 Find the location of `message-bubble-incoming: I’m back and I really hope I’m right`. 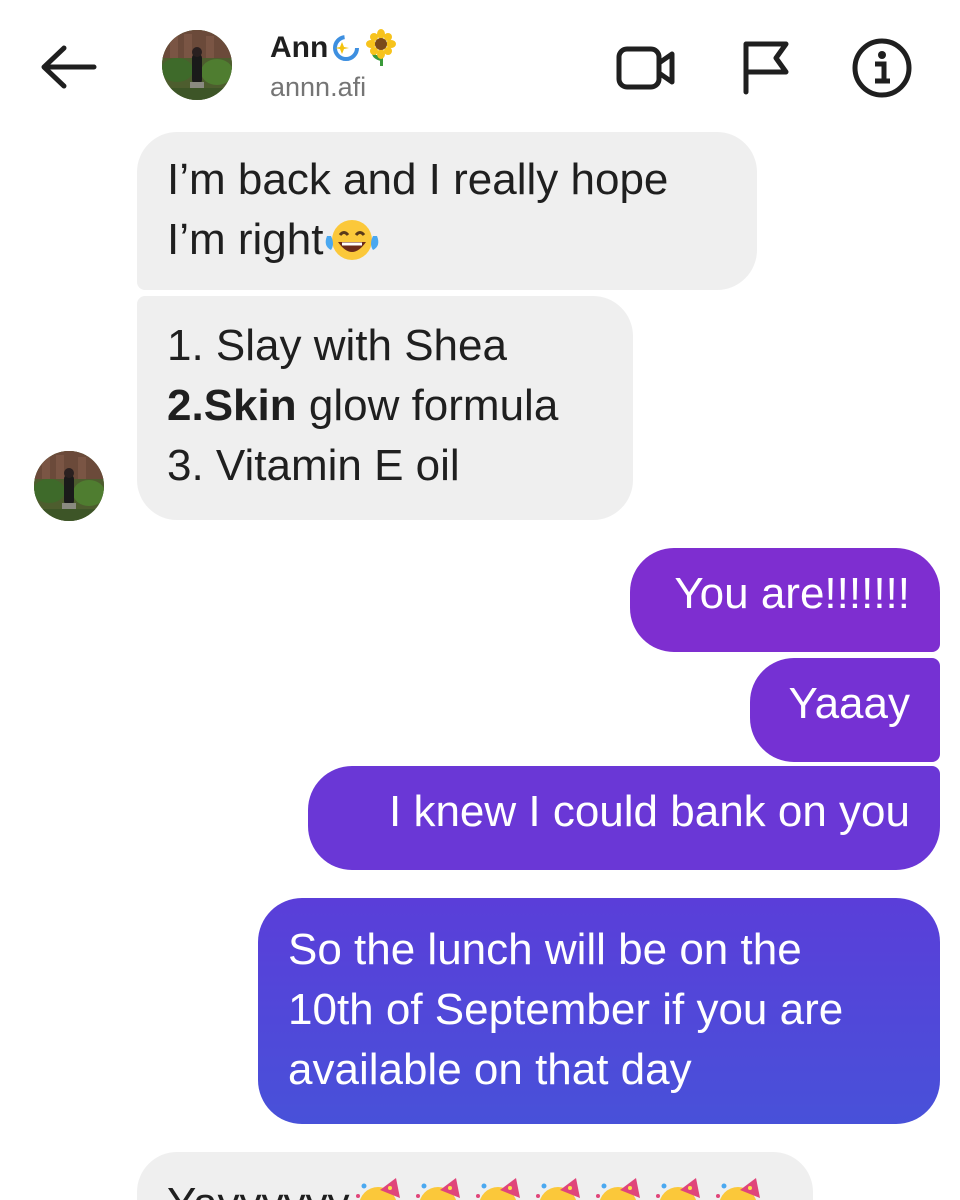

message-bubble-incoming: I’m back and I really hope I’m right is located at coordinates (447, 211).